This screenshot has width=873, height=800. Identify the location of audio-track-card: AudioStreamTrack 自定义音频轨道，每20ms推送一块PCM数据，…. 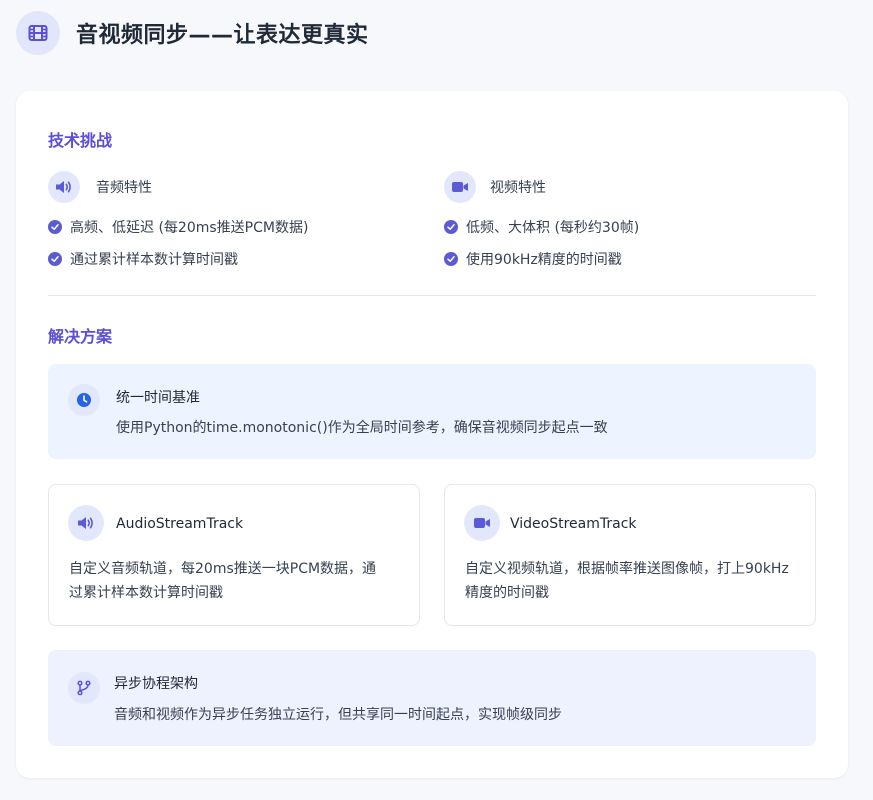
(234, 555).